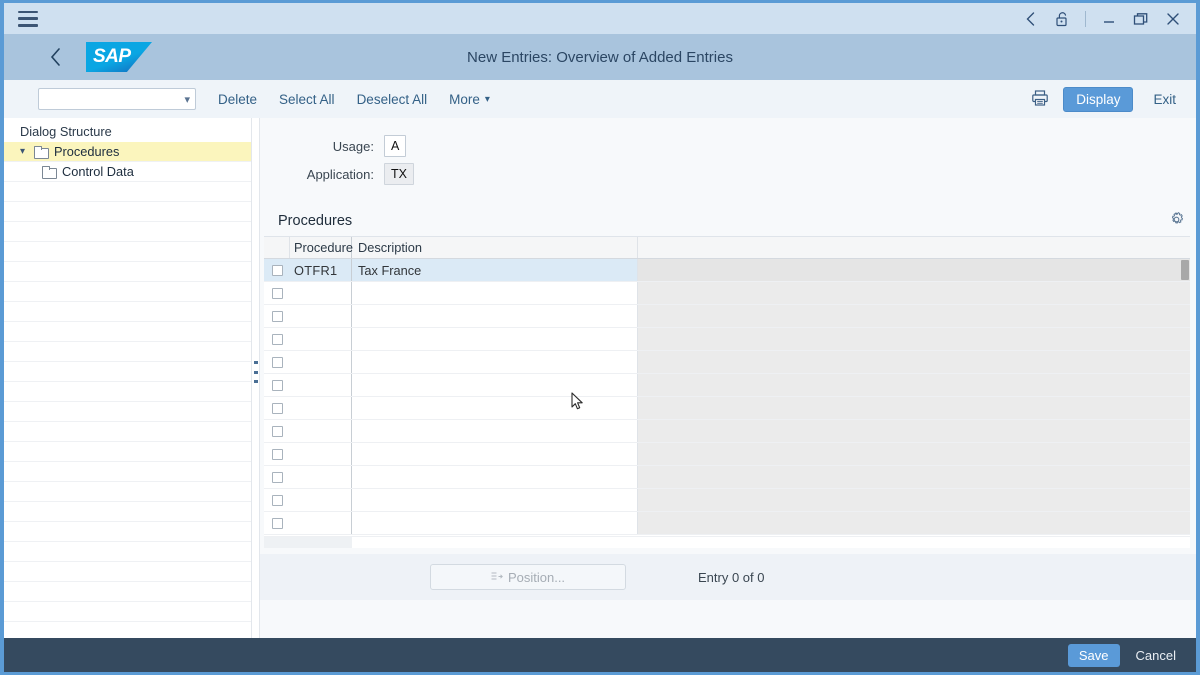 The image size is (1200, 675). Describe the element at coordinates (1030, 19) in the screenshot. I see `back-chevron-icon` at that location.